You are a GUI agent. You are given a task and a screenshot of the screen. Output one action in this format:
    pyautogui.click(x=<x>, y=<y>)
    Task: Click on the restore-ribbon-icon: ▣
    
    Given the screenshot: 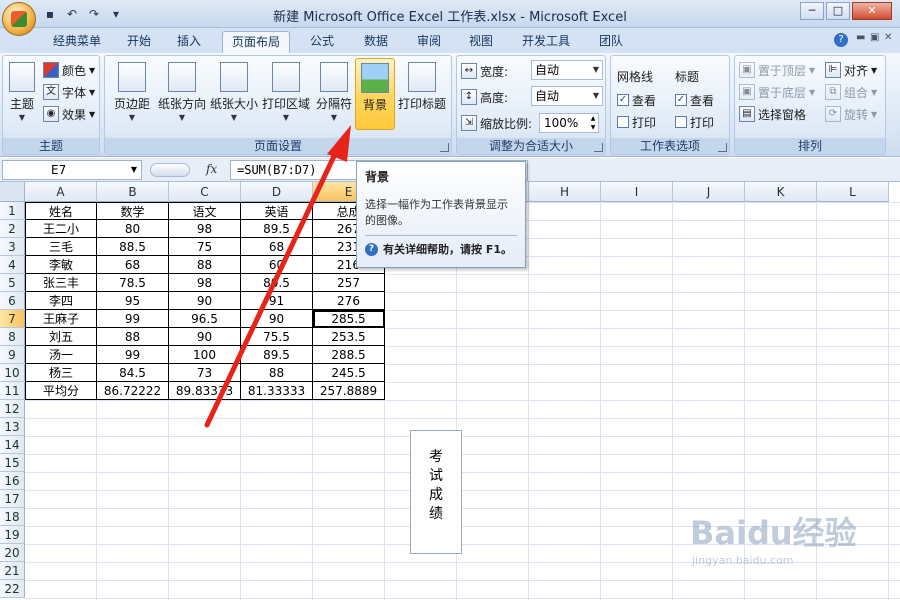 What is the action you would take?
    pyautogui.click(x=874, y=37)
    